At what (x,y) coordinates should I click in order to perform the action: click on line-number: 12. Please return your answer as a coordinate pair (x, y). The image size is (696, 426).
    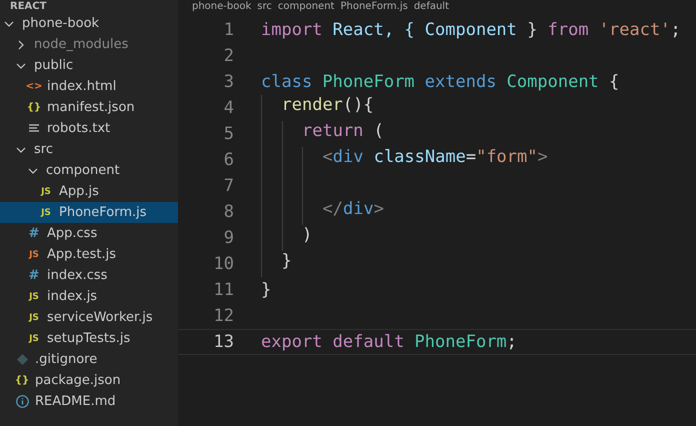
    Looking at the image, I should click on (223, 316).